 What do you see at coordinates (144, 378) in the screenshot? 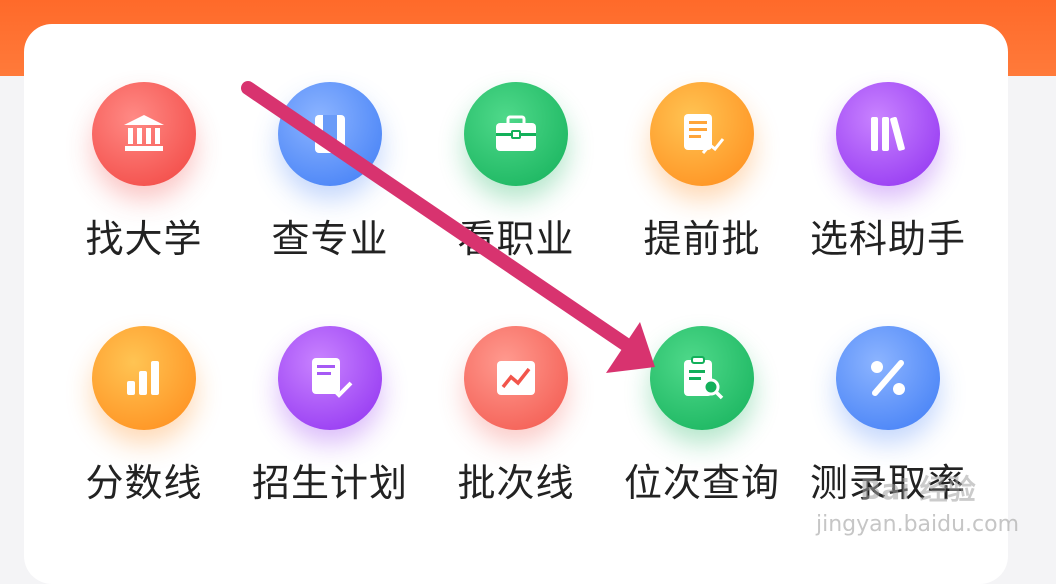
I see `bar-chart-icon` at bounding box center [144, 378].